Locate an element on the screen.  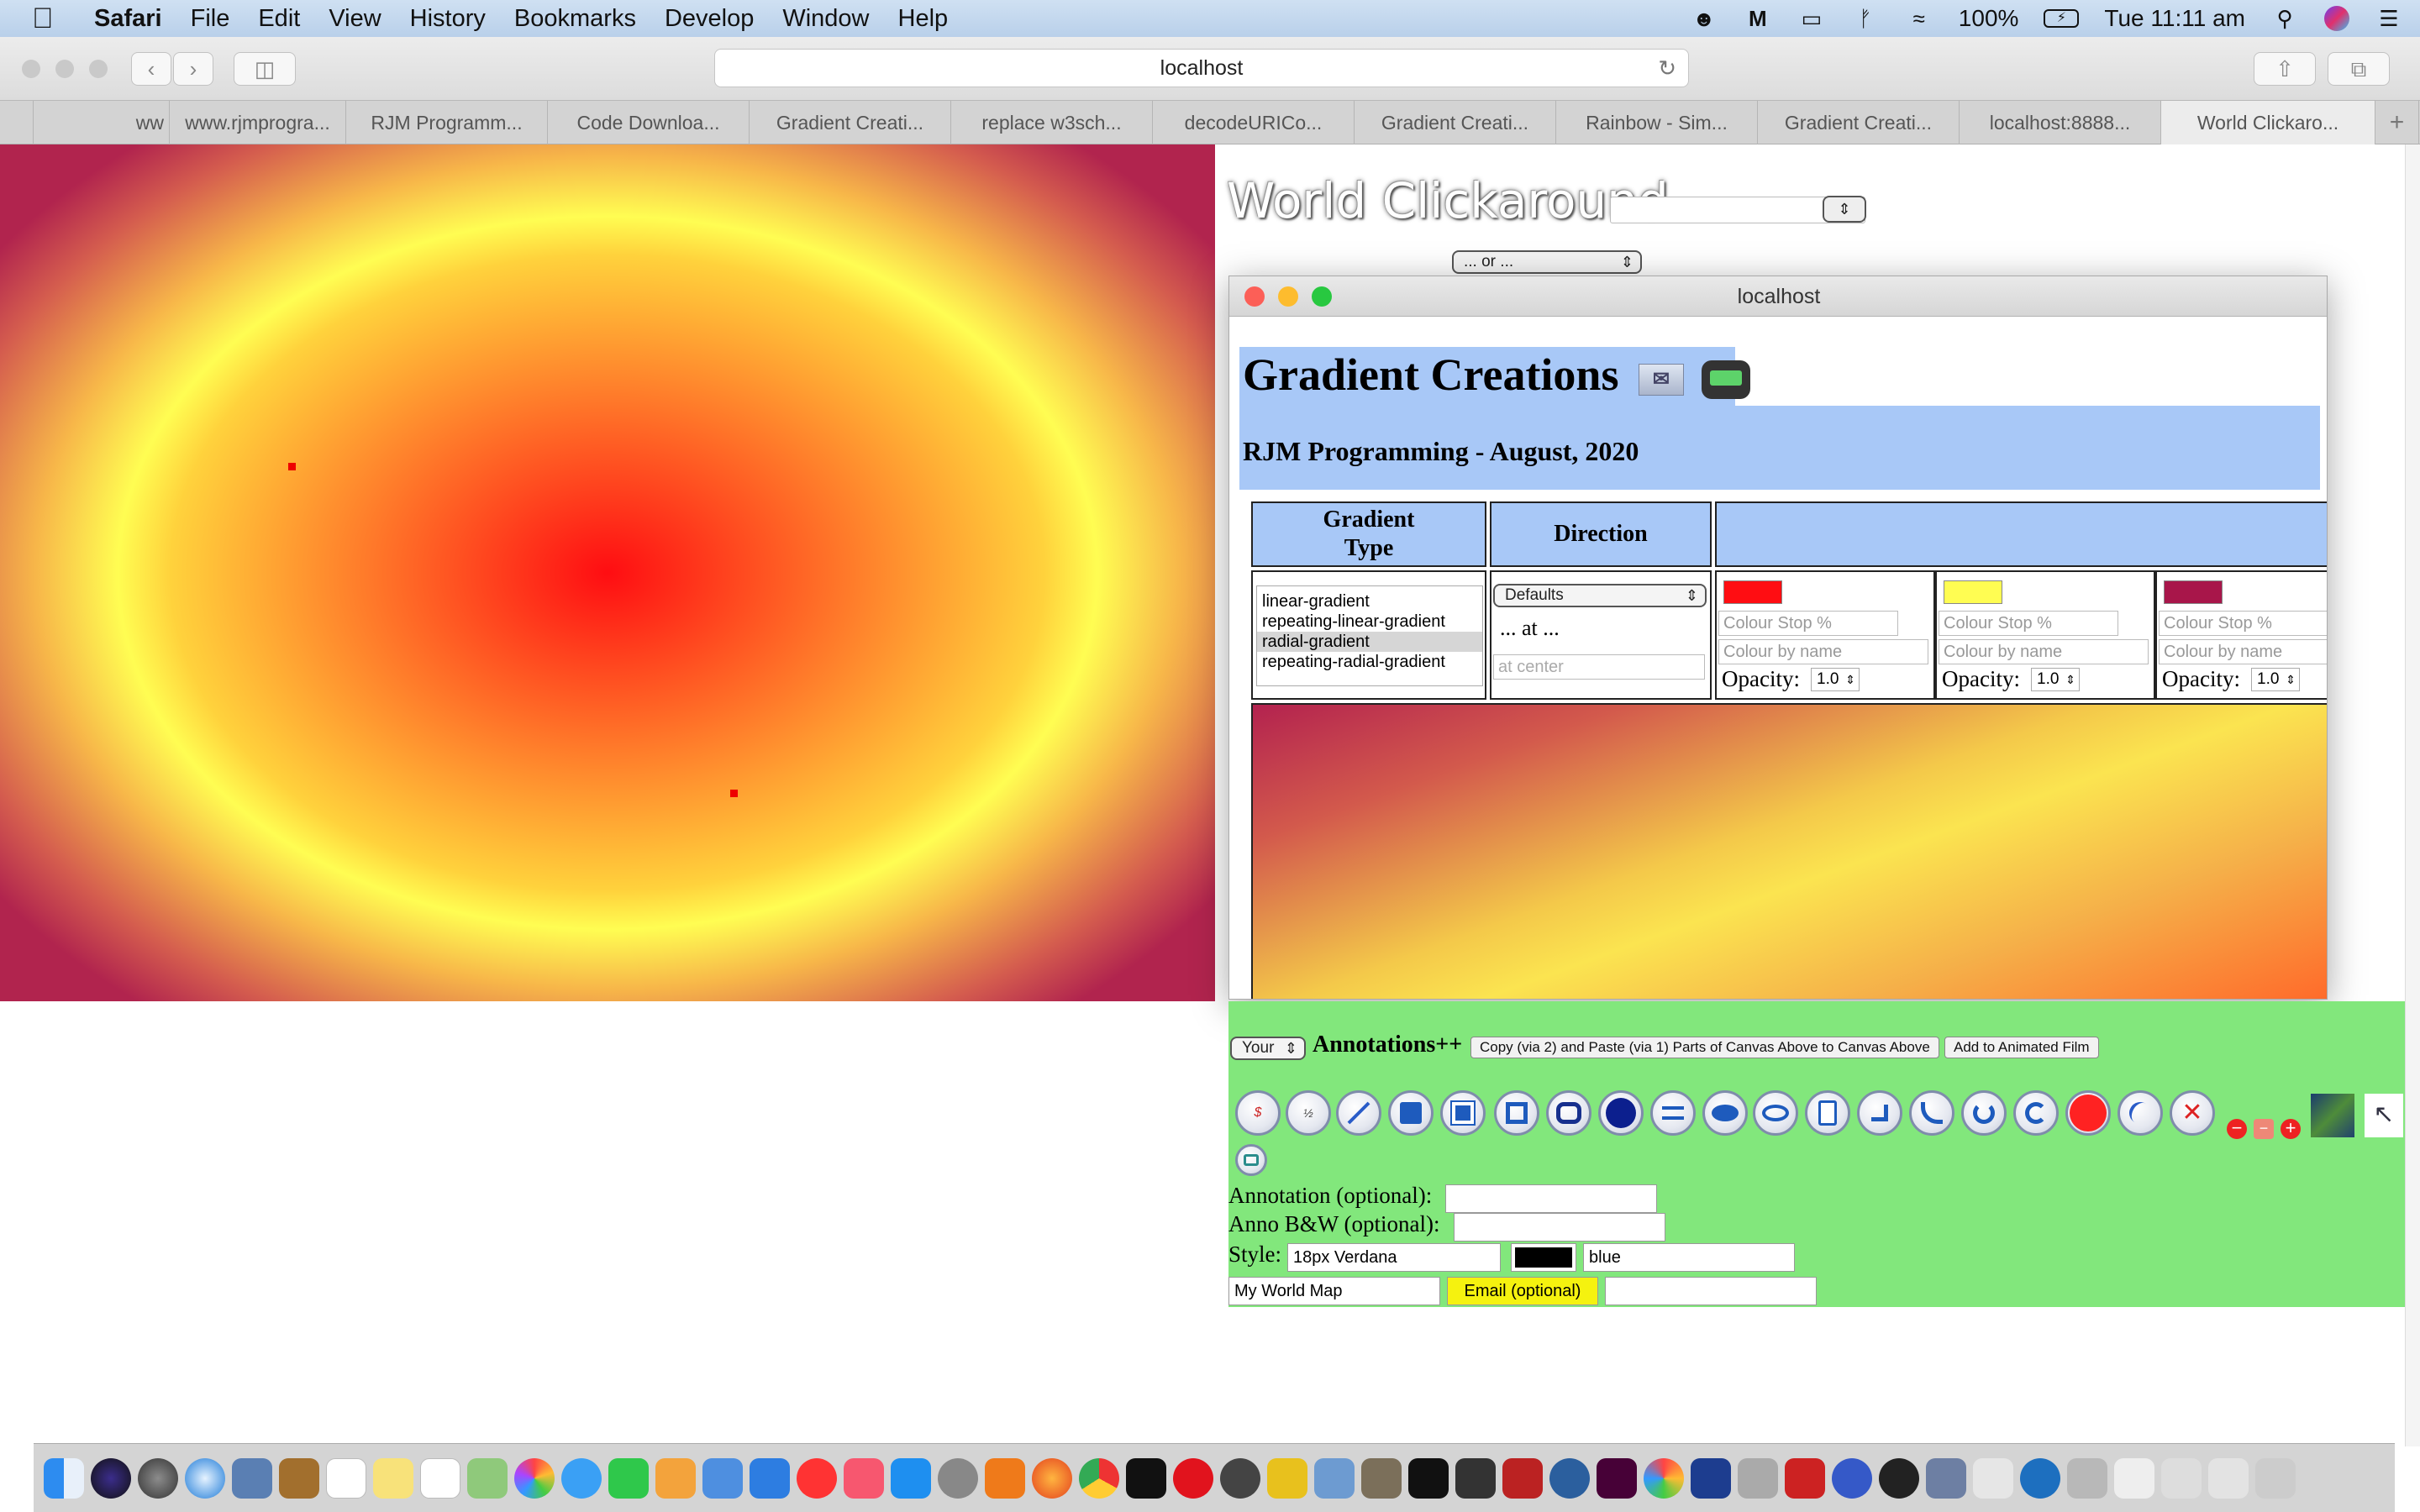
scanner-icon is located at coordinates (1758, 1478).